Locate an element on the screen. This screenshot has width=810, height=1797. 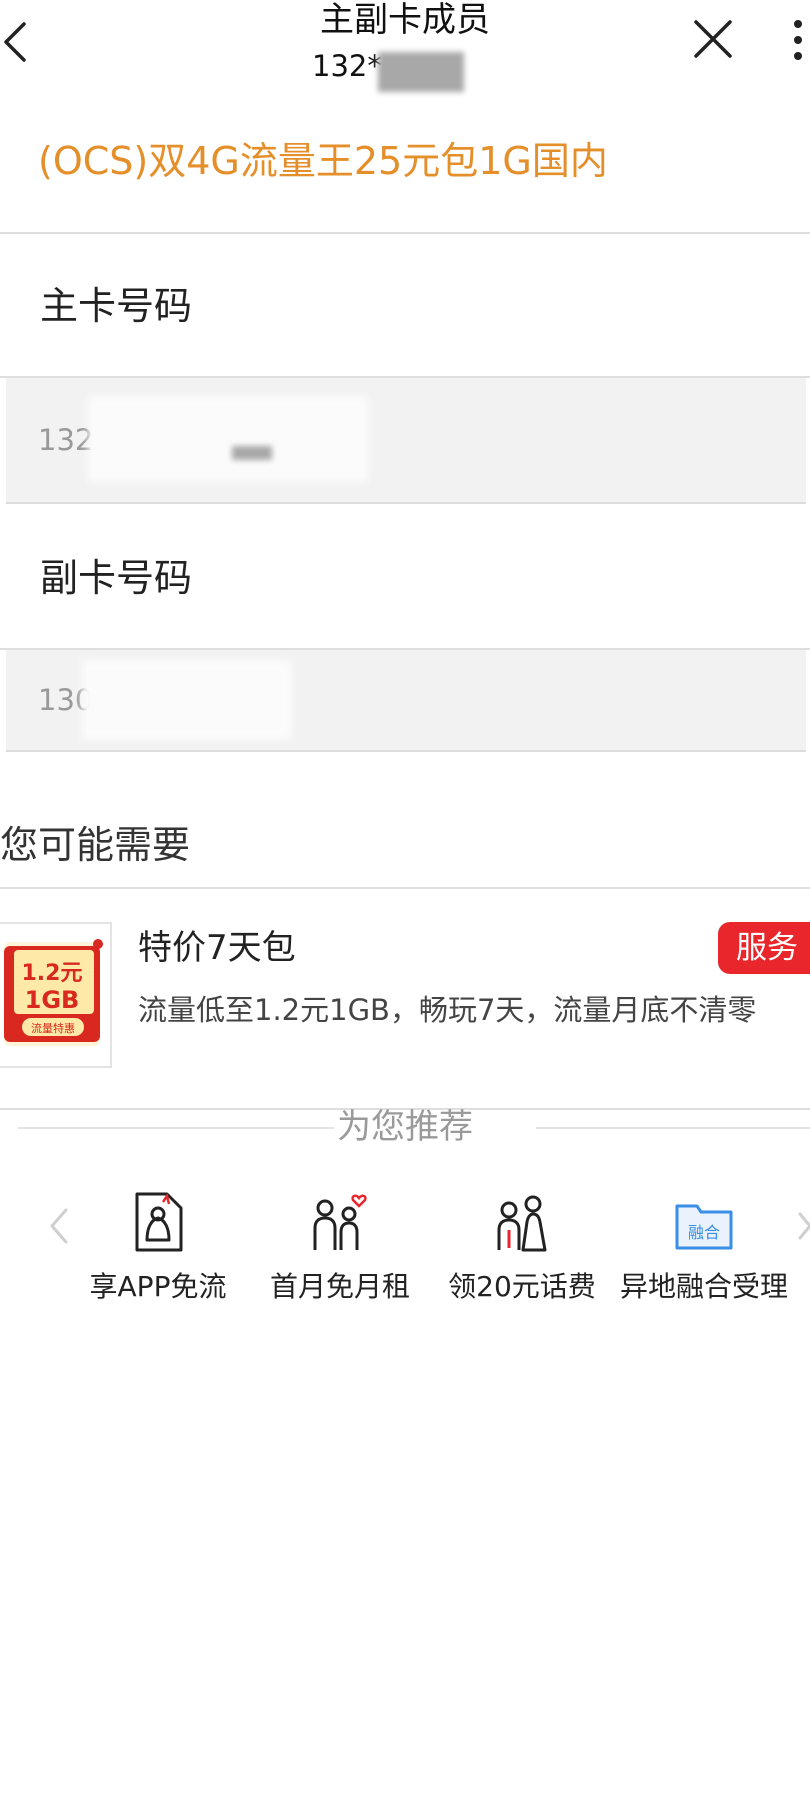
page-title: 主副卡成员 is located at coordinates (405, 20).